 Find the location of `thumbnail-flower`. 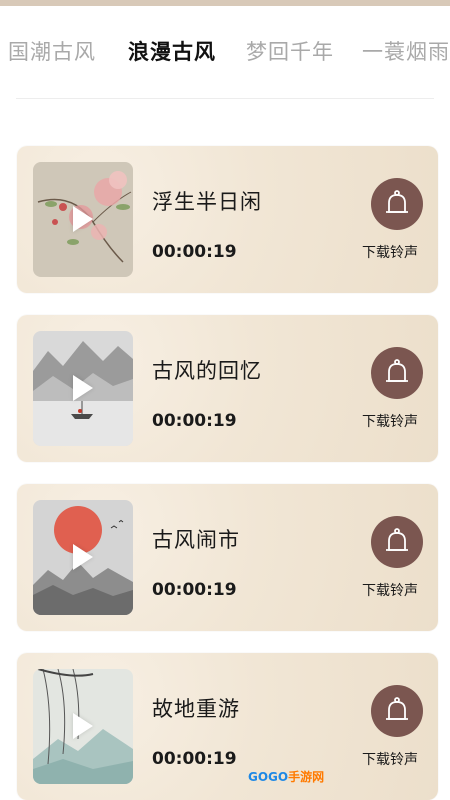

thumbnail-flower is located at coordinates (83, 219).